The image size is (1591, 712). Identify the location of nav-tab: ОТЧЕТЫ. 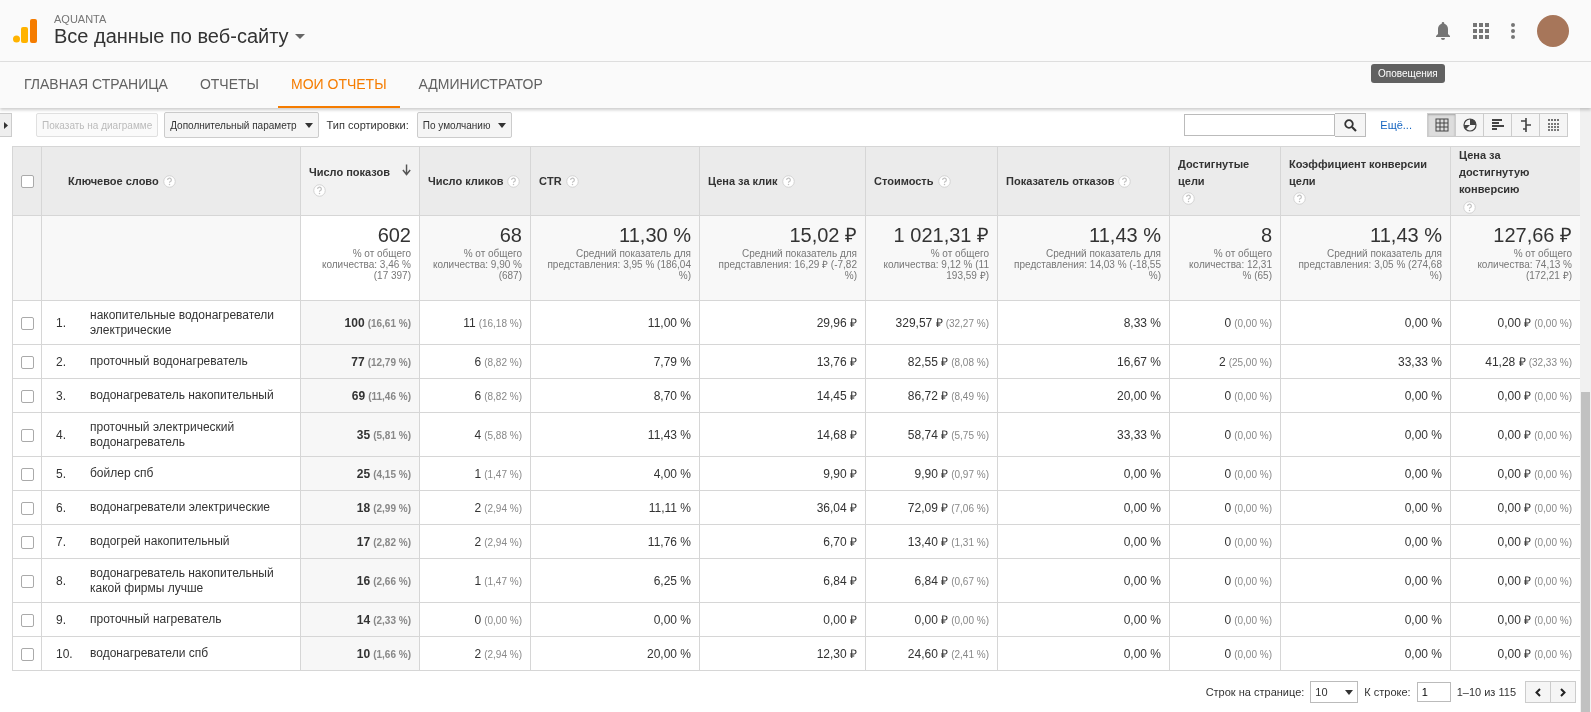
(229, 85).